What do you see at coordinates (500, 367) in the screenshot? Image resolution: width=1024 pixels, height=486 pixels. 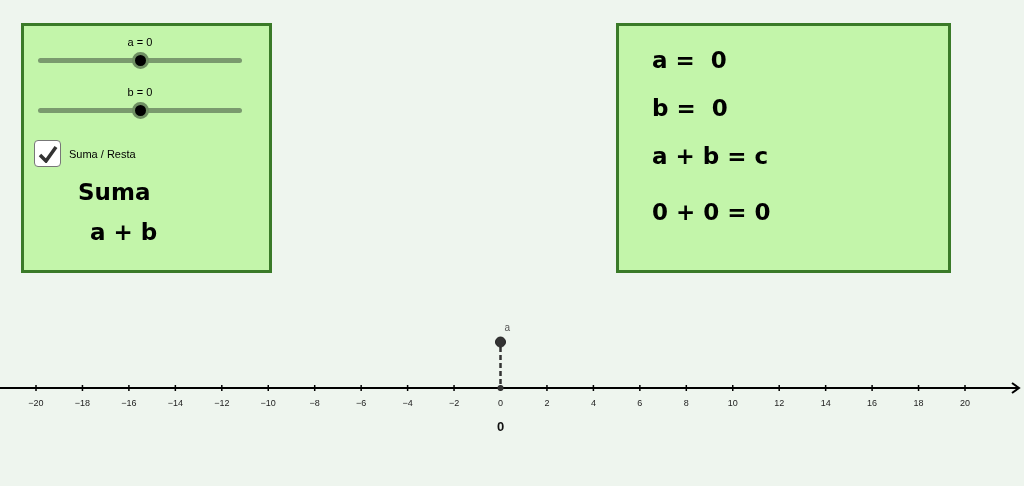 I see `dashed-line` at bounding box center [500, 367].